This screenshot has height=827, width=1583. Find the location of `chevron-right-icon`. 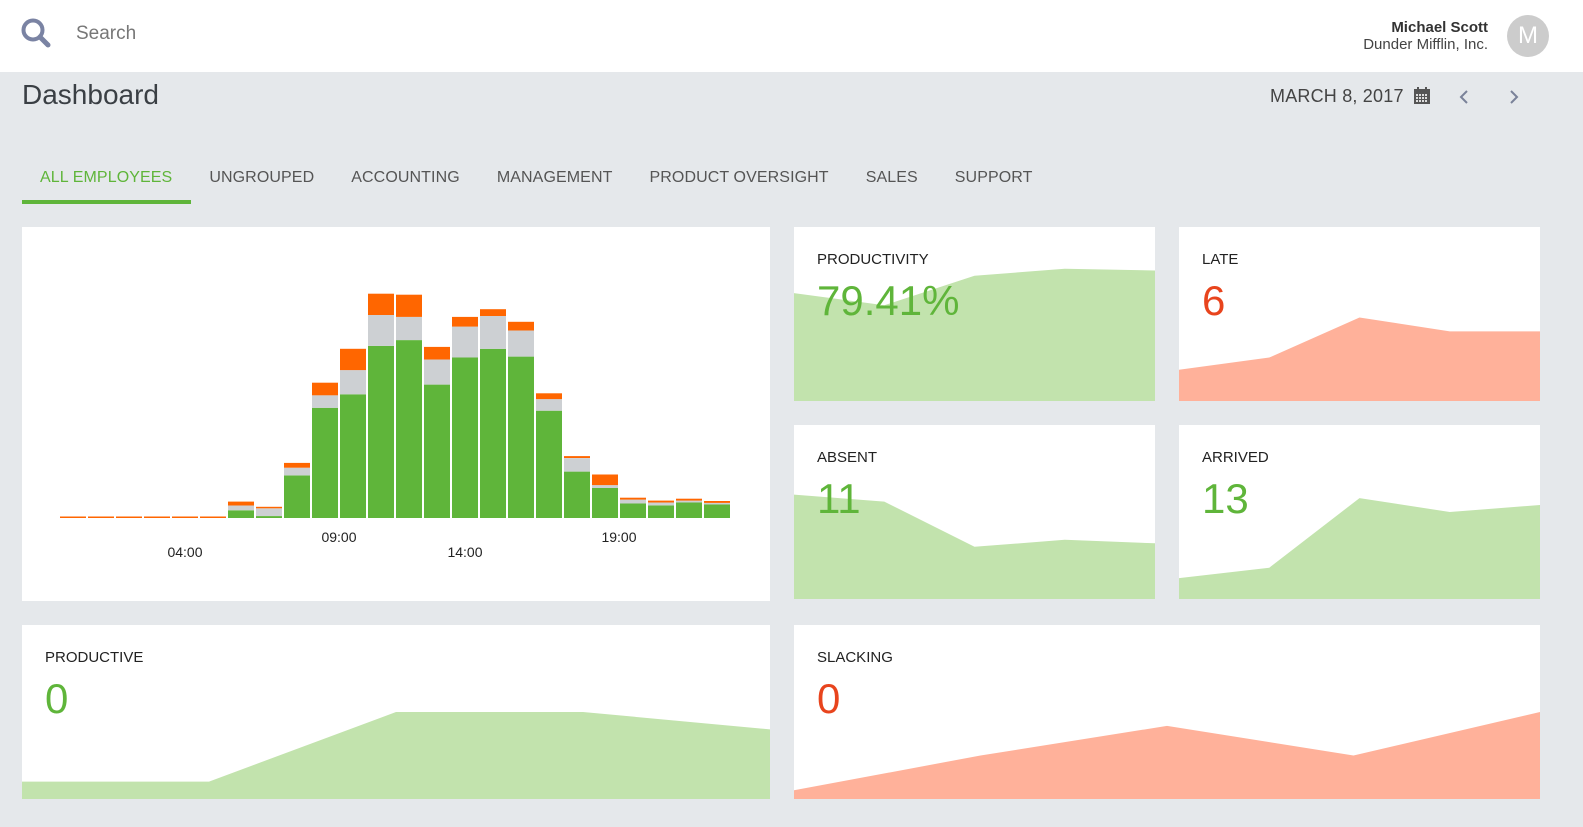

chevron-right-icon is located at coordinates (1514, 97).